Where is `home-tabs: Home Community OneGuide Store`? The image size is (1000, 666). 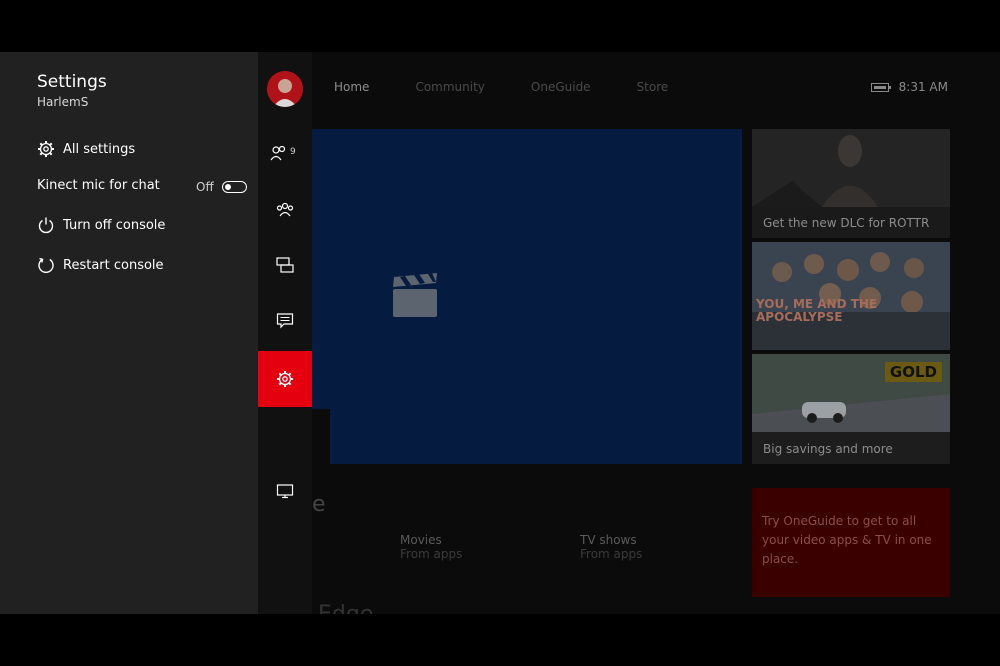 home-tabs: Home Community OneGuide Store is located at coordinates (524, 87).